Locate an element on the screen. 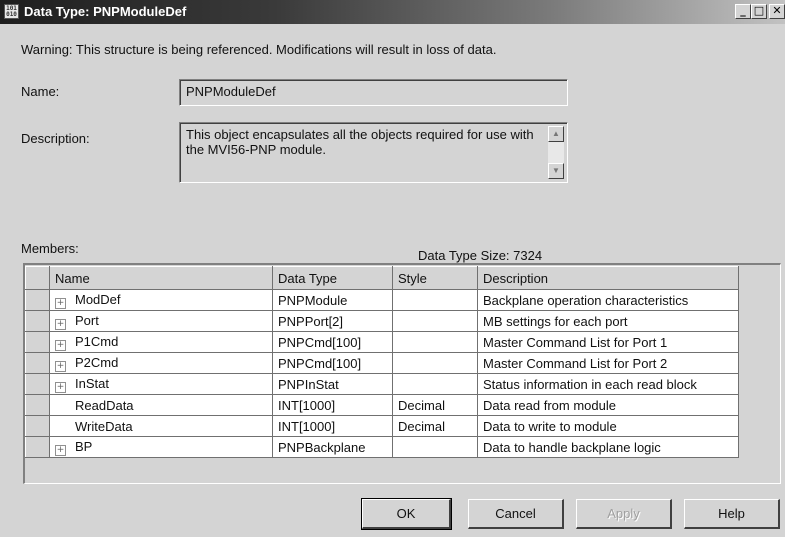 The image size is (785, 537). member-name-cell: + BP is located at coordinates (161, 447).